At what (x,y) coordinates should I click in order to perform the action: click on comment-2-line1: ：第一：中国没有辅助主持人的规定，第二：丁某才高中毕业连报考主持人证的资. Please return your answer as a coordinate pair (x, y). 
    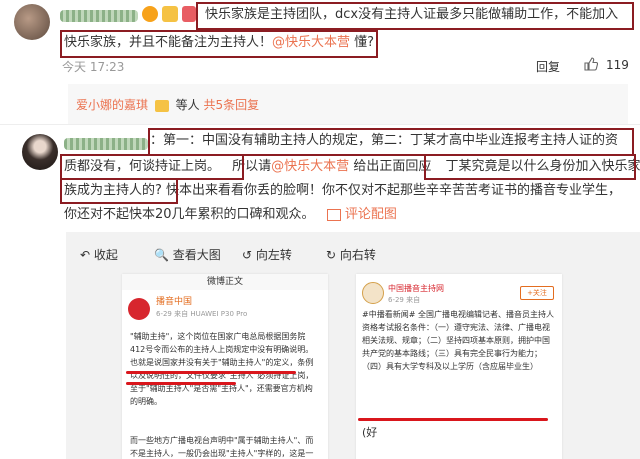
    Looking at the image, I should click on (384, 140).